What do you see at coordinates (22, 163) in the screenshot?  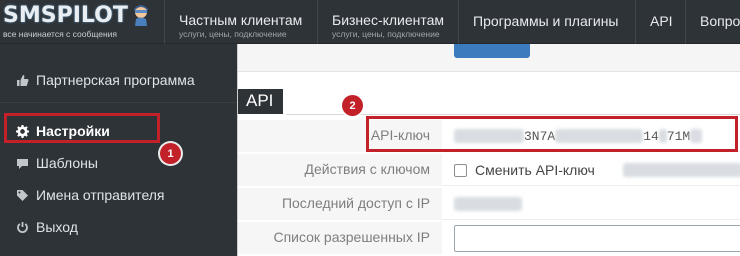 I see `comment-icon` at bounding box center [22, 163].